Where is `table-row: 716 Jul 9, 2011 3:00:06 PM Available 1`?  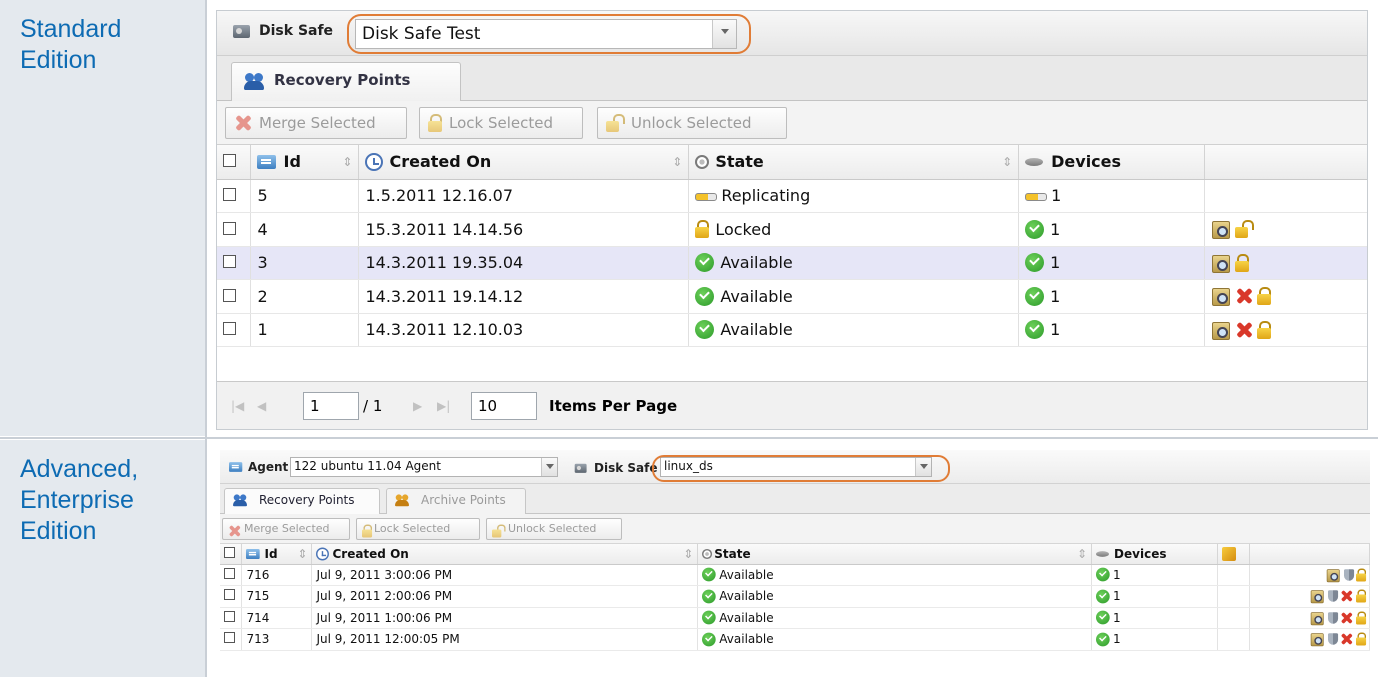 table-row: 716 Jul 9, 2011 3:00:06 PM Available 1 is located at coordinates (795, 575).